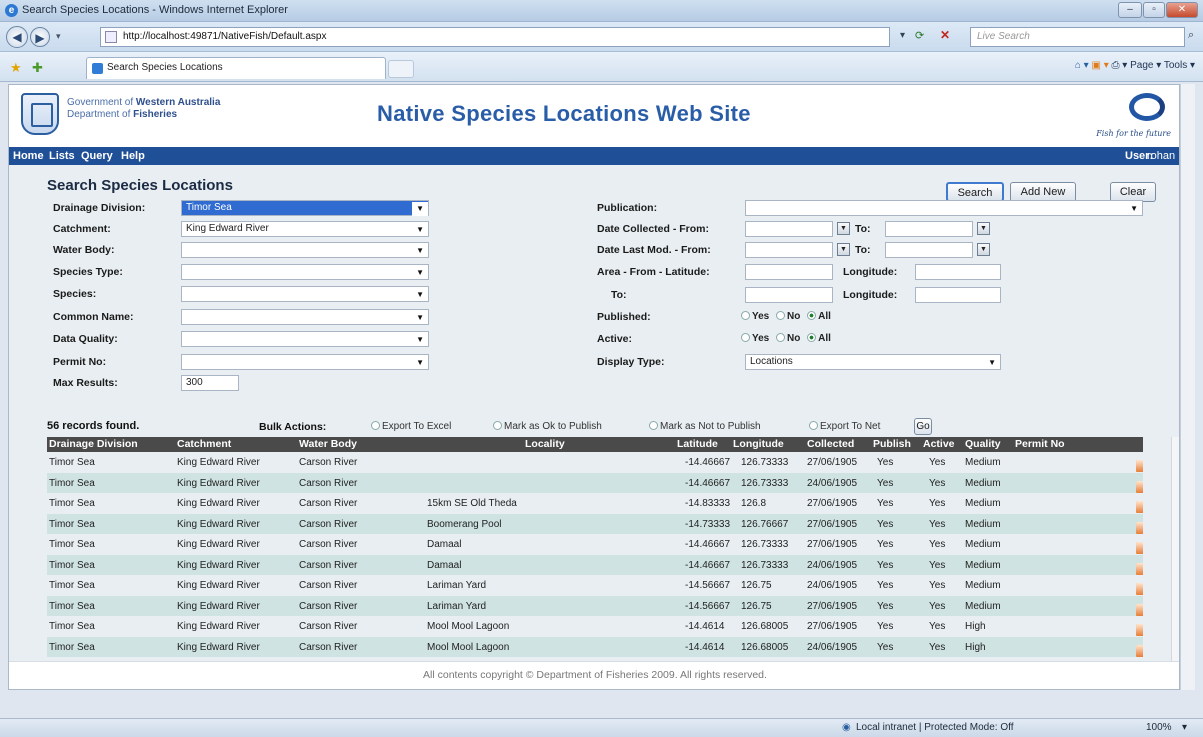 The width and height of the screenshot is (1203, 737). Describe the element at coordinates (705, 426) in the screenshot. I see `bulk-mark-not-radio: Mark as Not to Publish` at that location.